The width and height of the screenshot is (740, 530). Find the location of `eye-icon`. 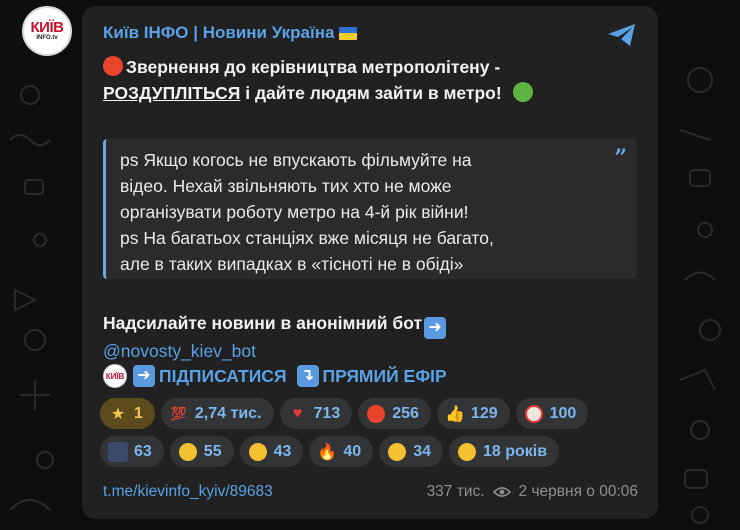

eye-icon is located at coordinates (501, 492).